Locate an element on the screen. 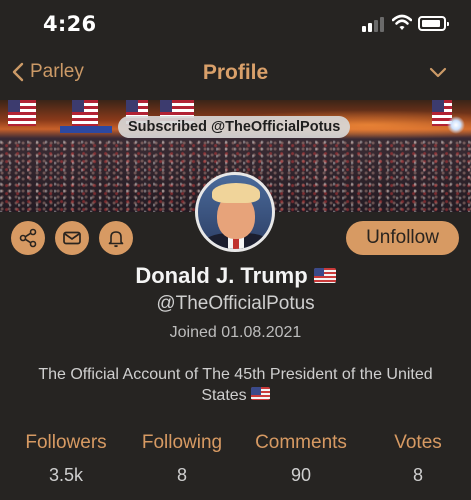 The width and height of the screenshot is (471, 500). battery-icon is located at coordinates (433, 23).